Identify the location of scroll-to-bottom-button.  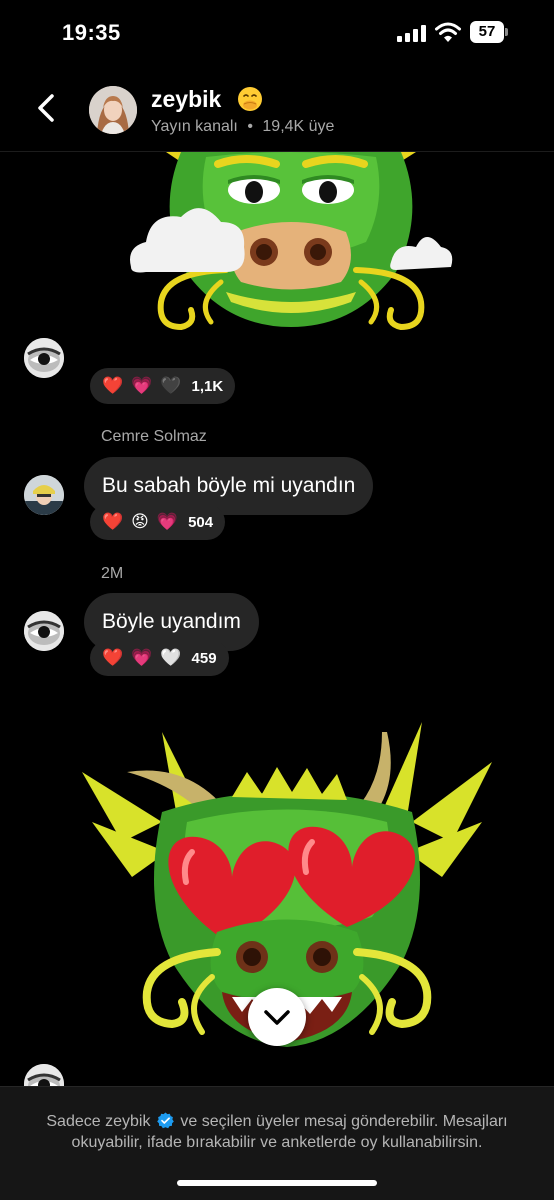
(277, 1017).